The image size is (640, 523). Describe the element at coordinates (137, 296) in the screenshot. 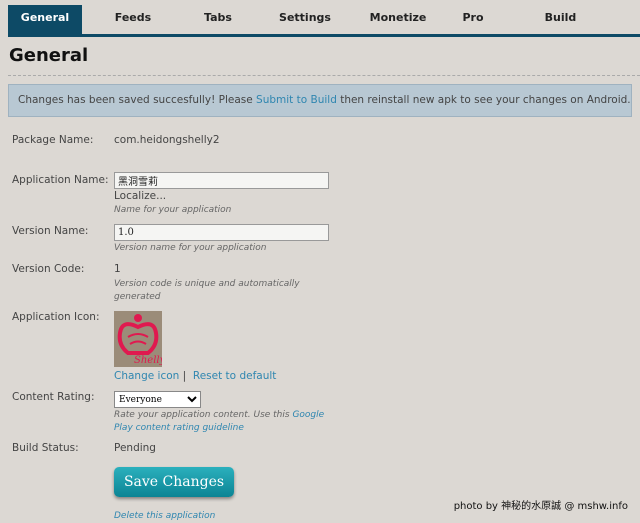

I see `hint-line-2: generated` at that location.